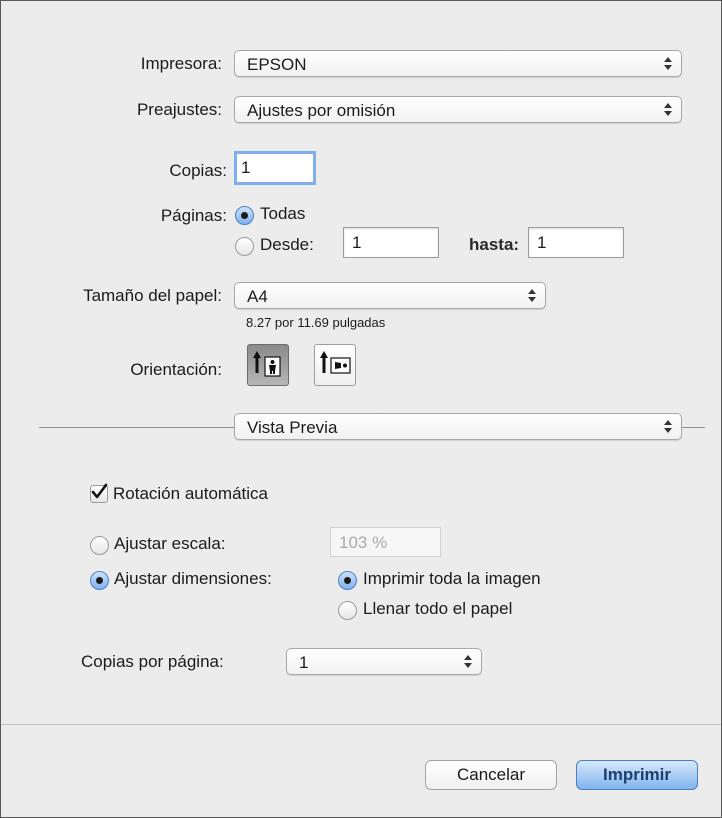 The image size is (722, 818). Describe the element at coordinates (275, 168) in the screenshot. I see `copies-input: 1` at that location.